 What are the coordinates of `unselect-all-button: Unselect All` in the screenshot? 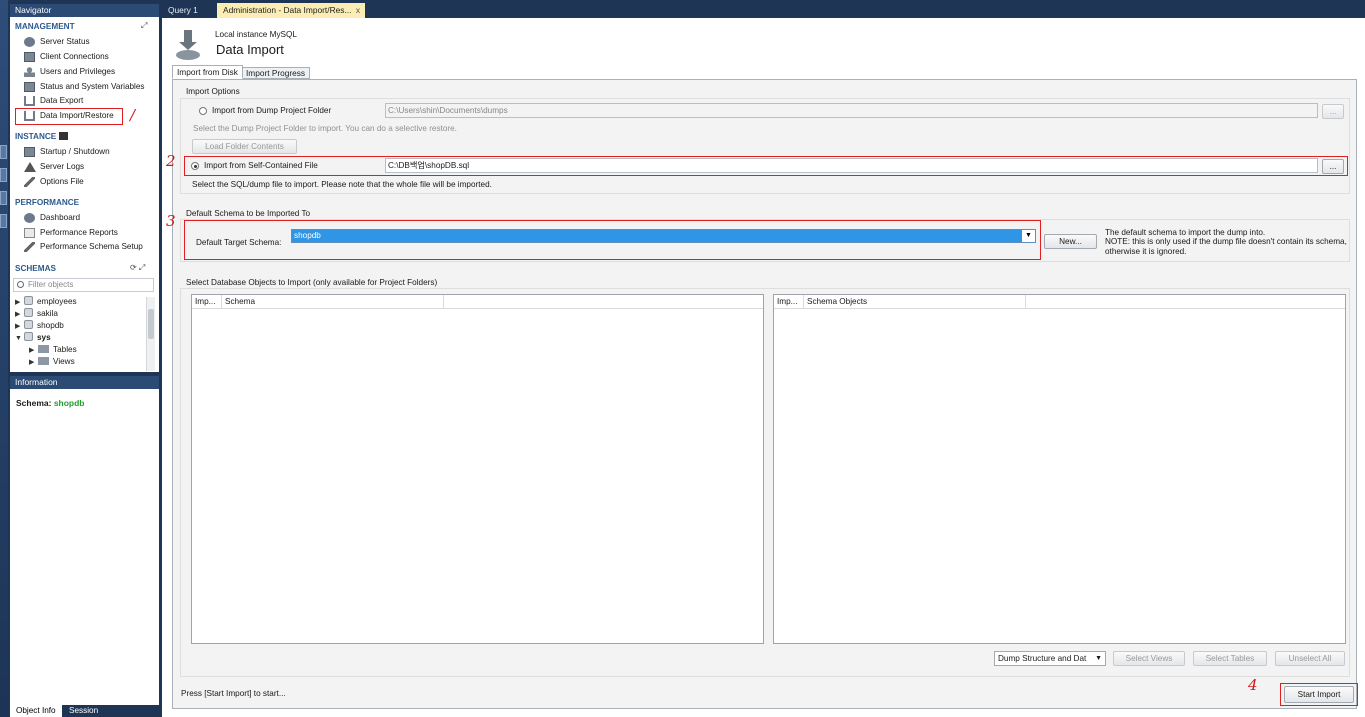 It's located at (1310, 658).